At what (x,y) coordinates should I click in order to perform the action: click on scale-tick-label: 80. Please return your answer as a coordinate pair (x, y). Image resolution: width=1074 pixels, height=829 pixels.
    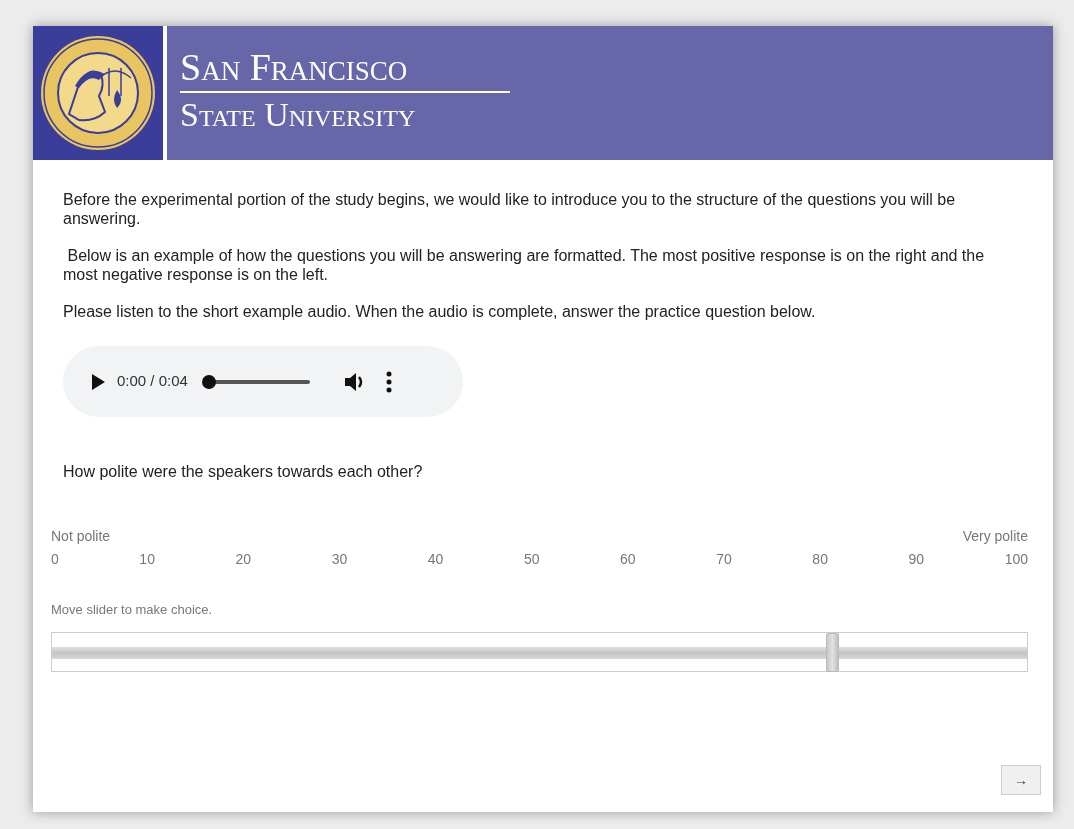
    Looking at the image, I should click on (820, 559).